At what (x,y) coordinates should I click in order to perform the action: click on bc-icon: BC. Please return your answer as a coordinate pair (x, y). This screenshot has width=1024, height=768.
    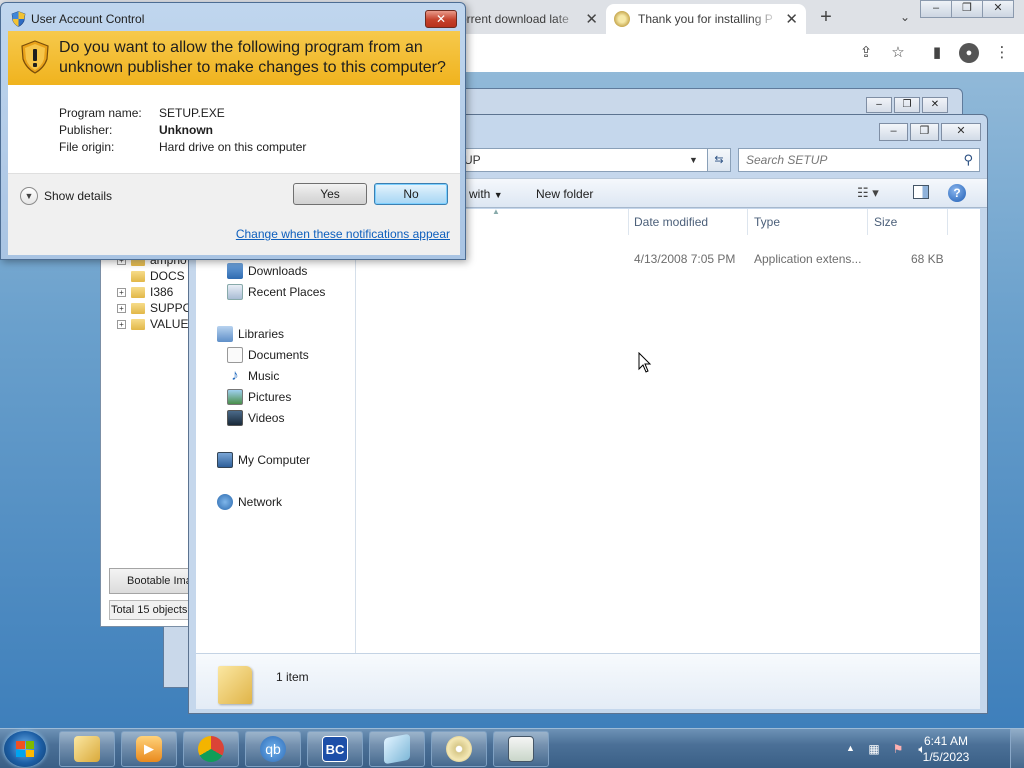
    Looking at the image, I should click on (335, 749).